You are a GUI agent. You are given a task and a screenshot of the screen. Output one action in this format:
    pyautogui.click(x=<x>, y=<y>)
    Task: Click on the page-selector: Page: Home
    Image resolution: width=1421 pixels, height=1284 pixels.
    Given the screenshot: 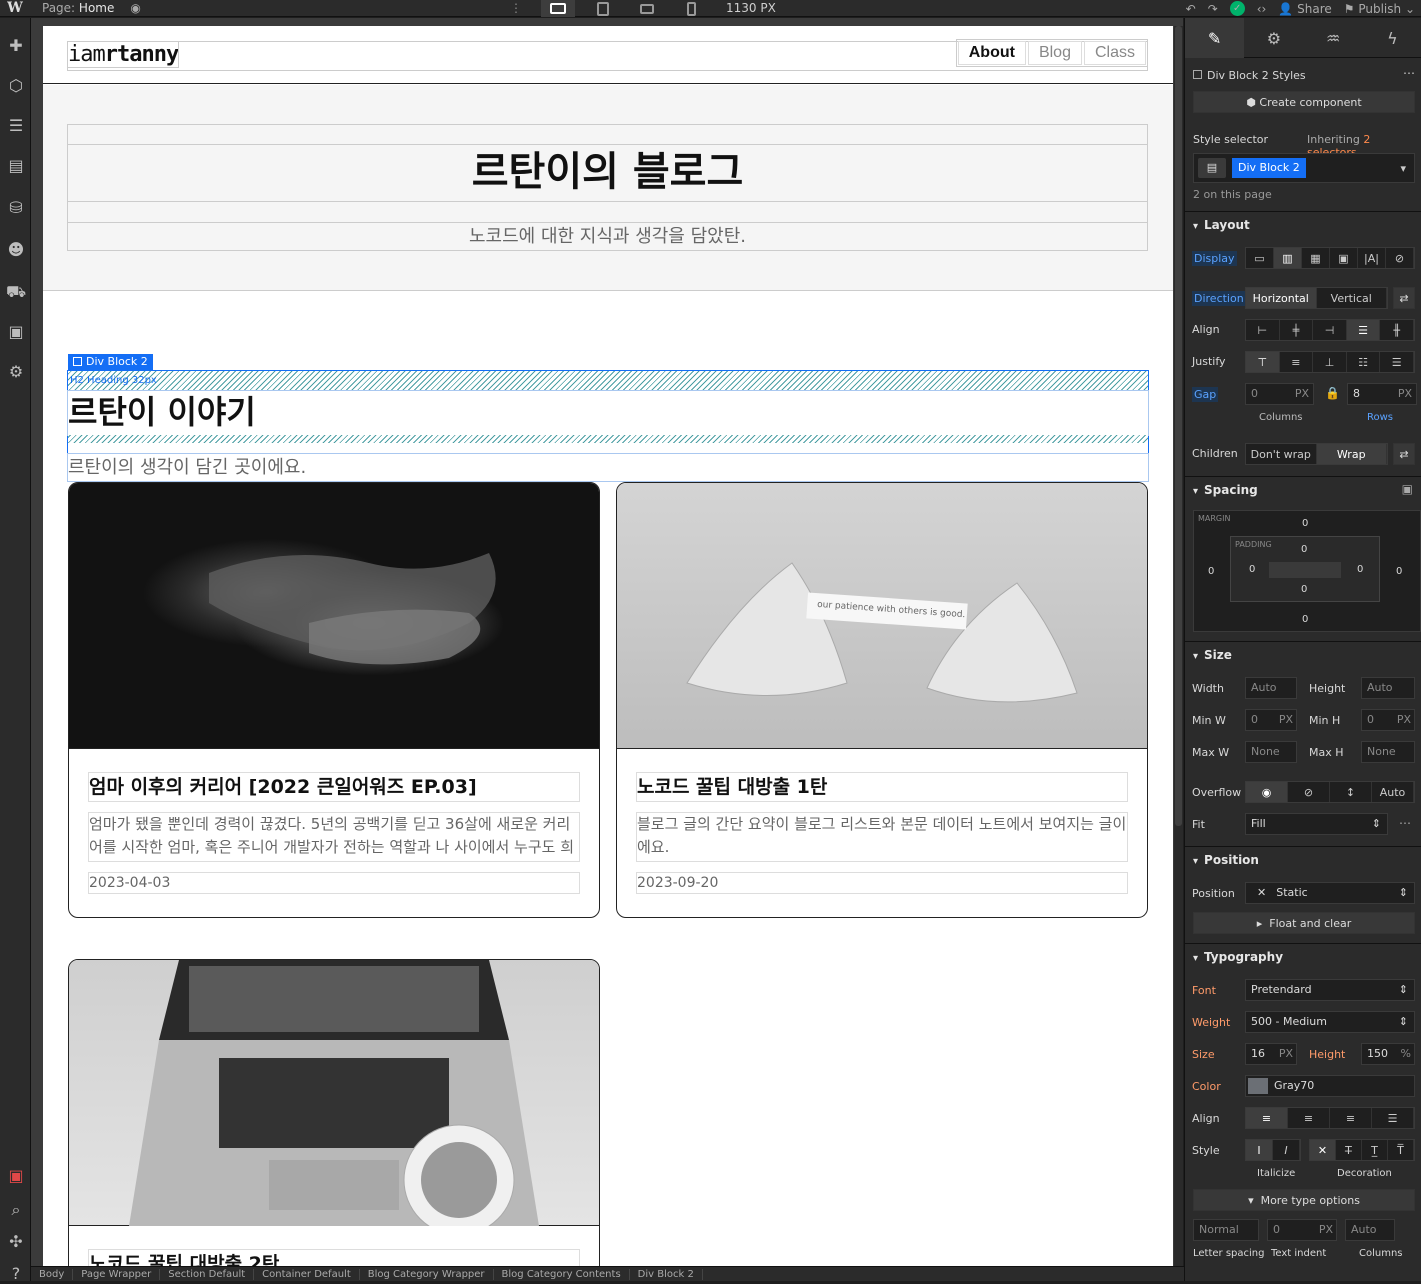 What is the action you would take?
    pyautogui.click(x=78, y=8)
    